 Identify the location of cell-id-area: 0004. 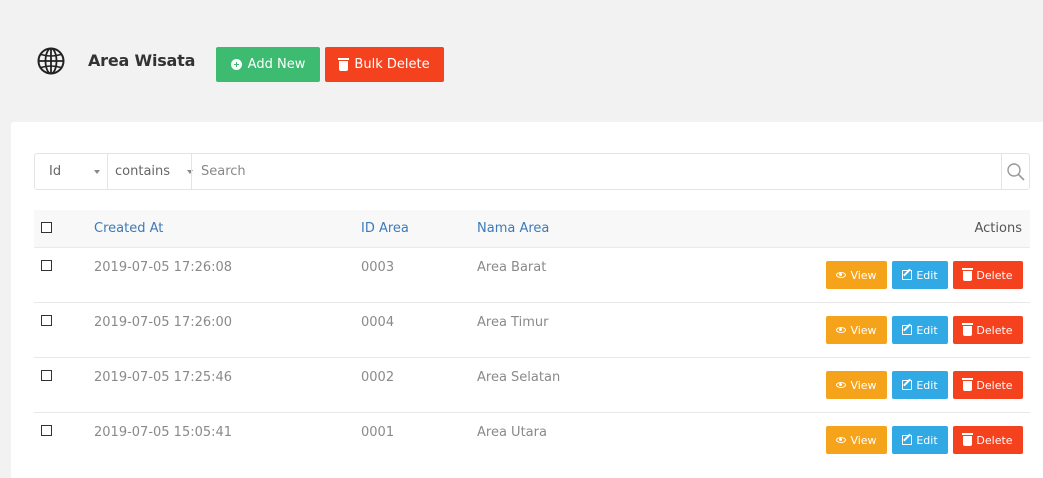
(378, 322).